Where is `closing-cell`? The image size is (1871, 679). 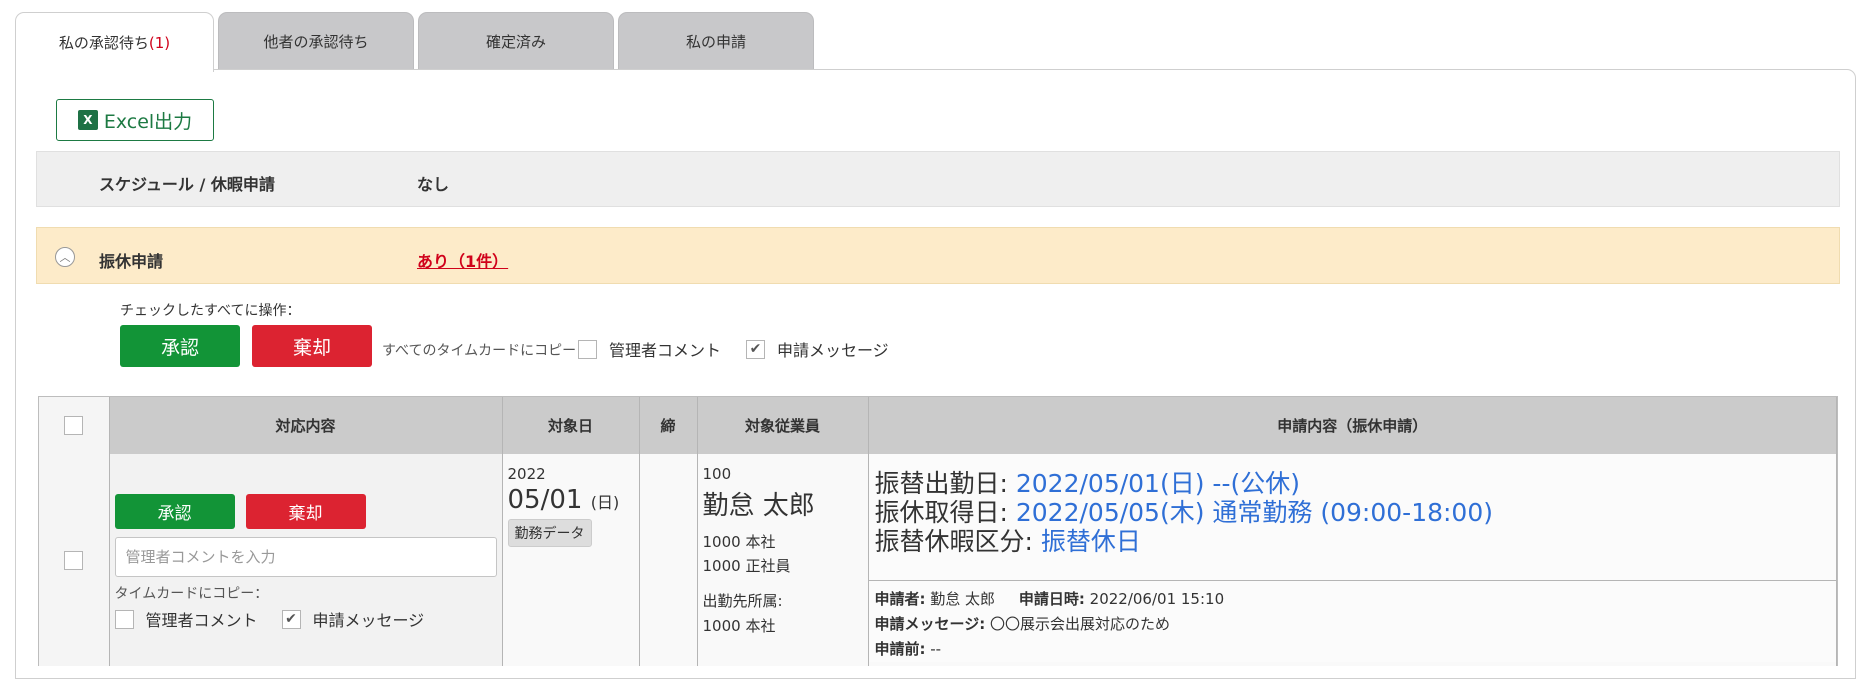 closing-cell is located at coordinates (668, 560).